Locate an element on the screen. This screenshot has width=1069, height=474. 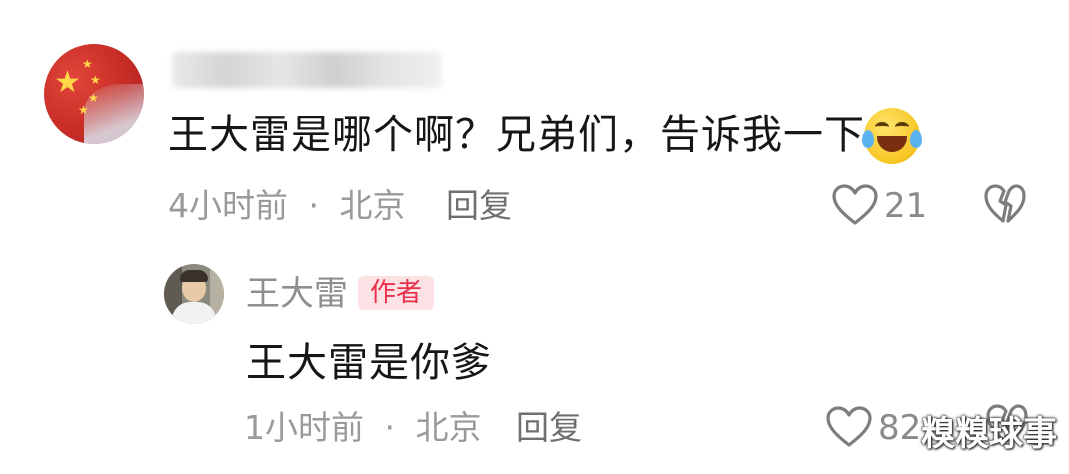
author-badge: 作者 is located at coordinates (396, 293).